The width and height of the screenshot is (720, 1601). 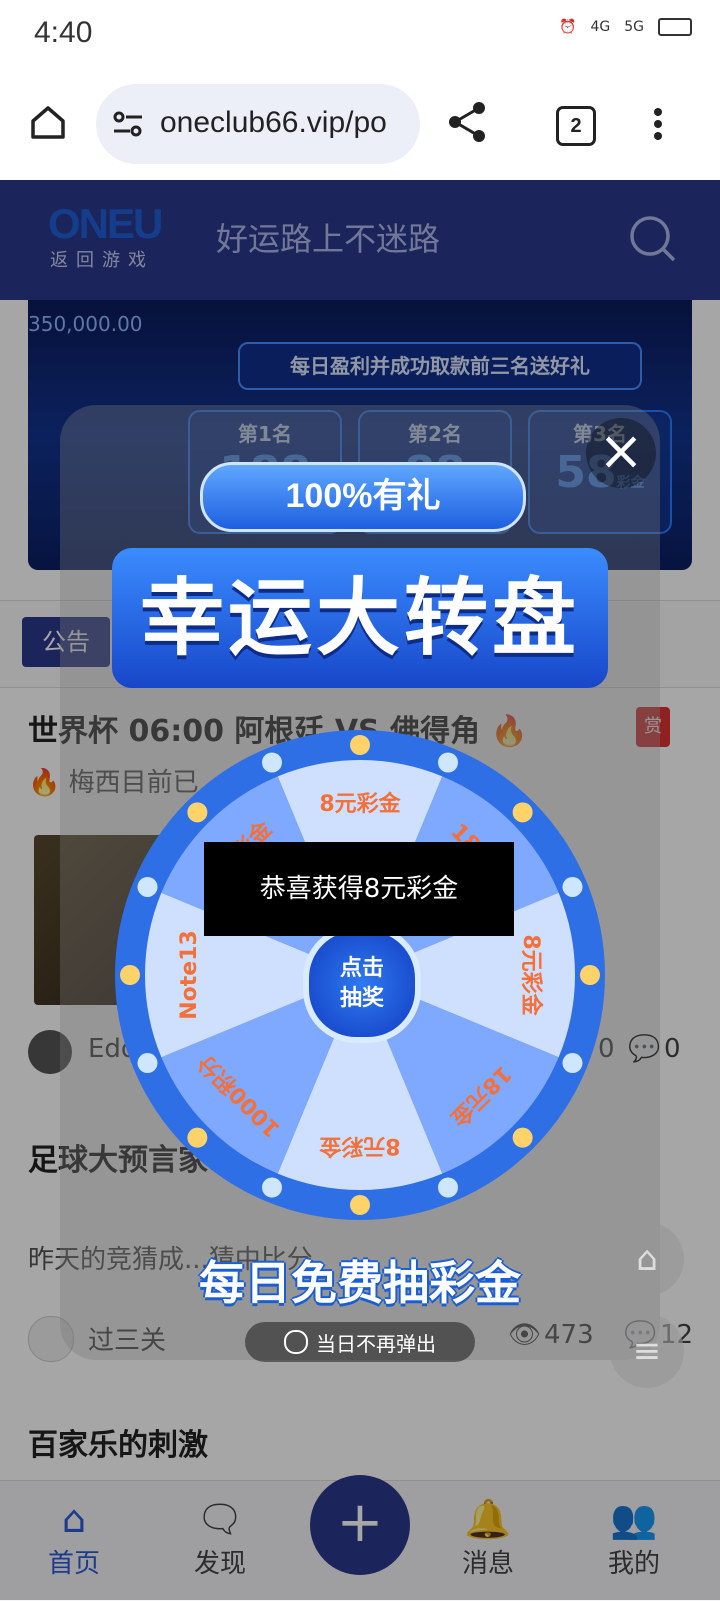 I want to click on spin-button-line2: 抽奖, so click(x=361, y=998).